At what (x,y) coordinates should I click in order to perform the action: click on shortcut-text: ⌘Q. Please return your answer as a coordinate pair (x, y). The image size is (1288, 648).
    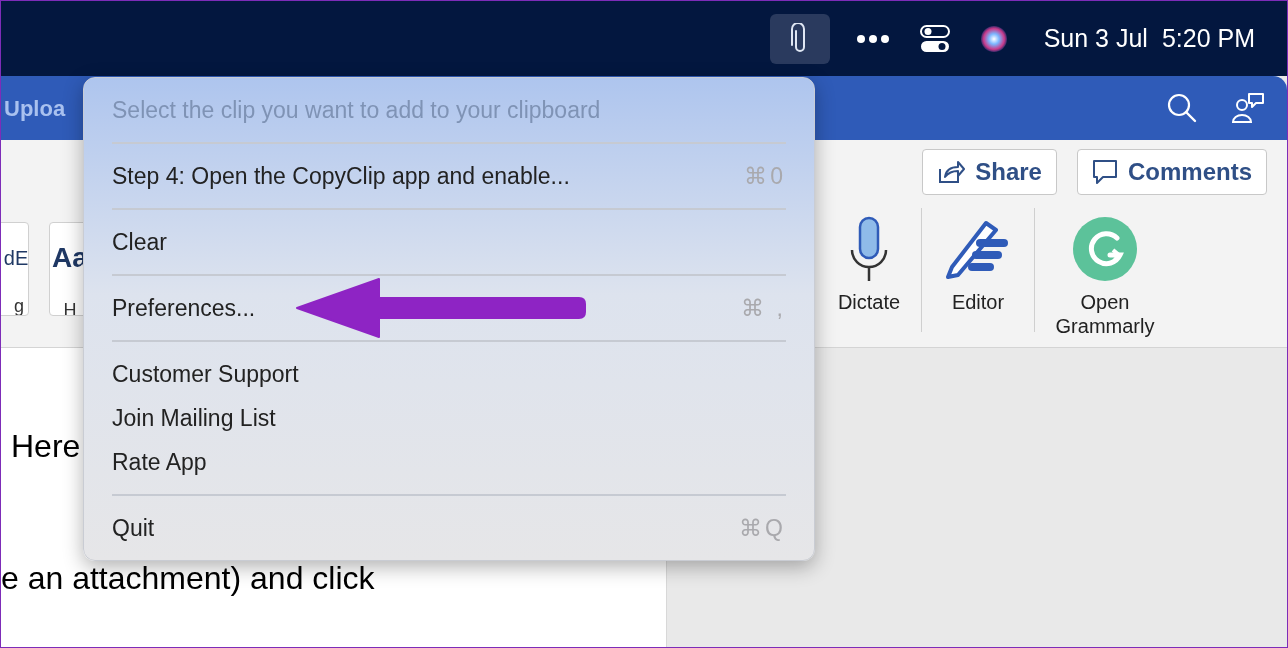
    Looking at the image, I should click on (762, 528).